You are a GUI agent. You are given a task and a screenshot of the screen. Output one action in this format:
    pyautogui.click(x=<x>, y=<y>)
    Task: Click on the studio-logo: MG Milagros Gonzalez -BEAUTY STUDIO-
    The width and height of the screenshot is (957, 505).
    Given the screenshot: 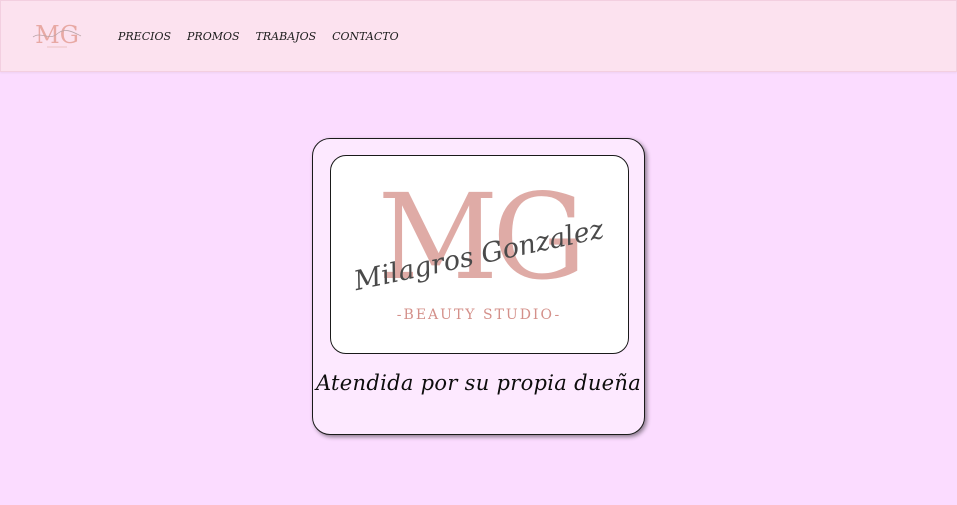 What is the action you would take?
    pyautogui.click(x=478, y=245)
    